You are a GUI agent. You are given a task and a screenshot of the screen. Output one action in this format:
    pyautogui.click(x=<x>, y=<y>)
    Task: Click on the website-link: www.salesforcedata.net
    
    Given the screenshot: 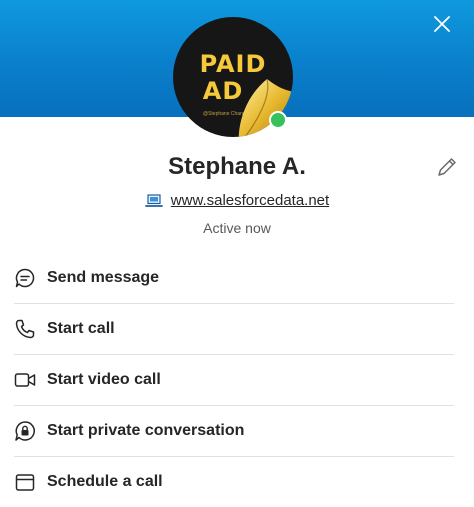 What is the action you would take?
    pyautogui.click(x=250, y=200)
    